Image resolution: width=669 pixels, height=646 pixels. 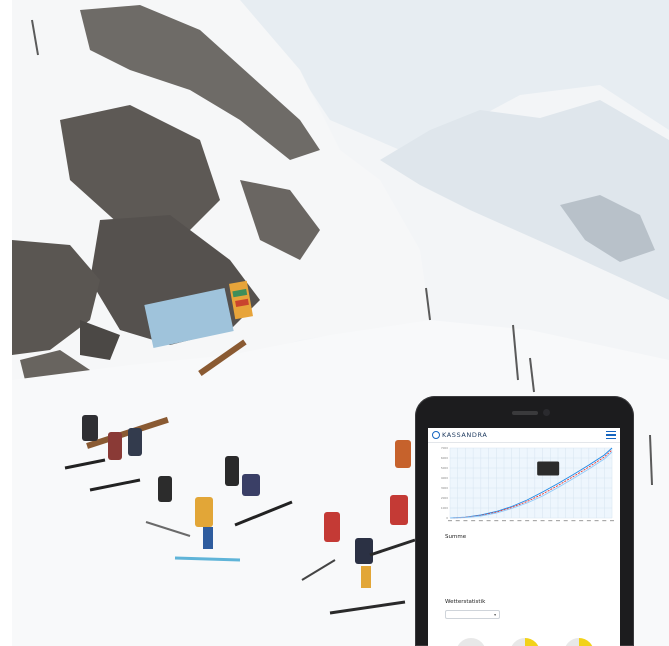 I want to click on tablet-camera, so click(x=546, y=412).